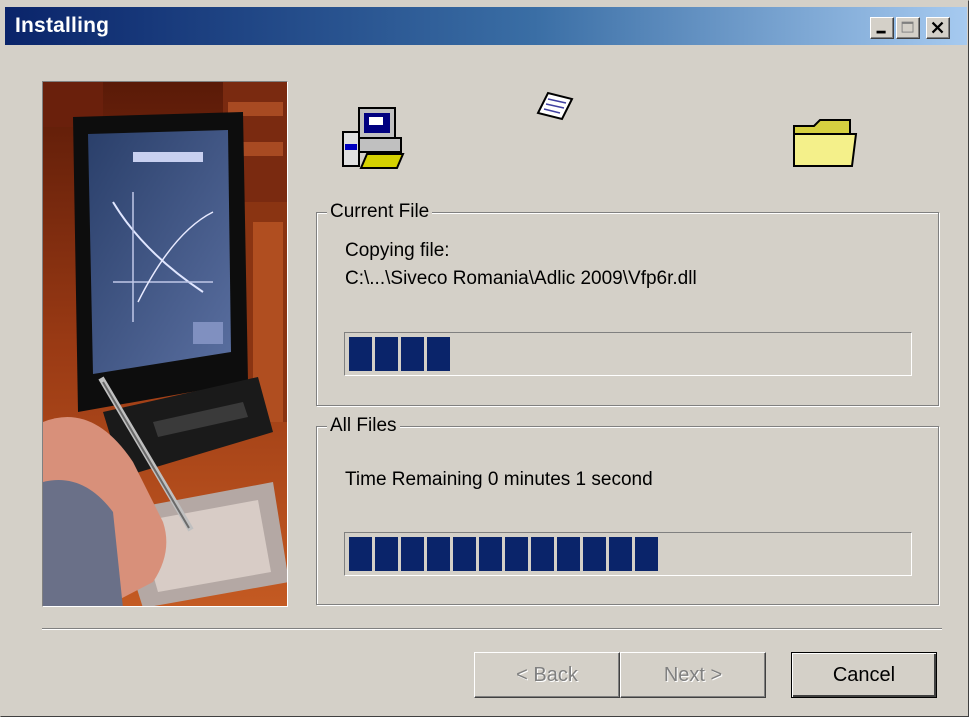 The image size is (969, 717). Describe the element at coordinates (486, 26) in the screenshot. I see `title-bar: Installing` at that location.